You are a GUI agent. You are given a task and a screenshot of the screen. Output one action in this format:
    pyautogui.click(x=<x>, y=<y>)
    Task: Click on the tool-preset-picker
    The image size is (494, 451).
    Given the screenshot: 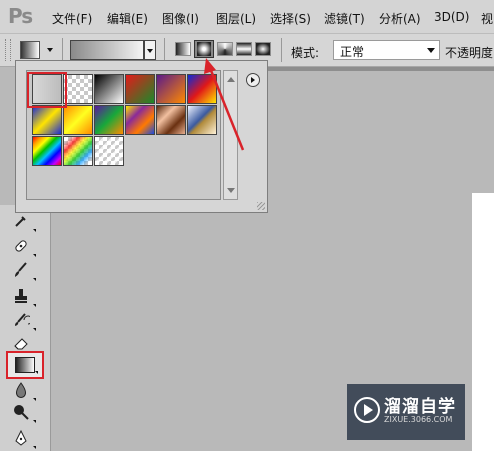 What is the action you would take?
    pyautogui.click(x=38, y=50)
    